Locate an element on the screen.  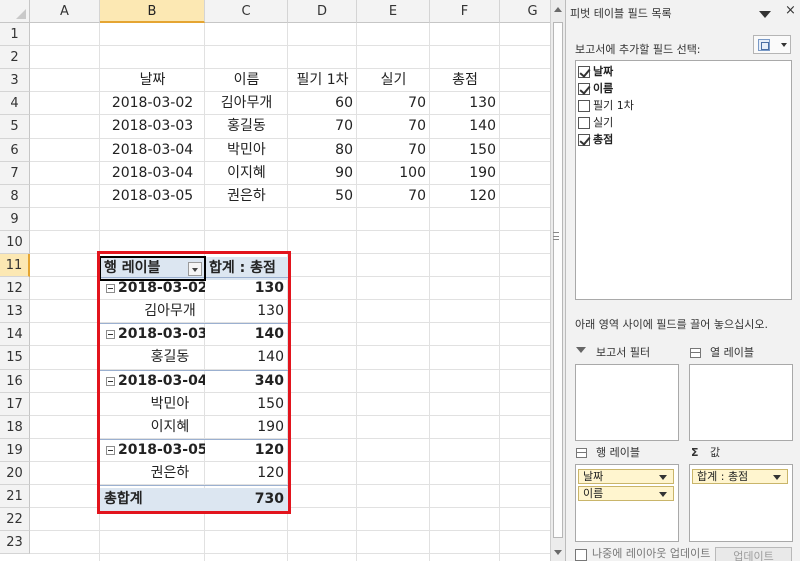
table-cell: 2018-03-02 is located at coordinates (152, 103).